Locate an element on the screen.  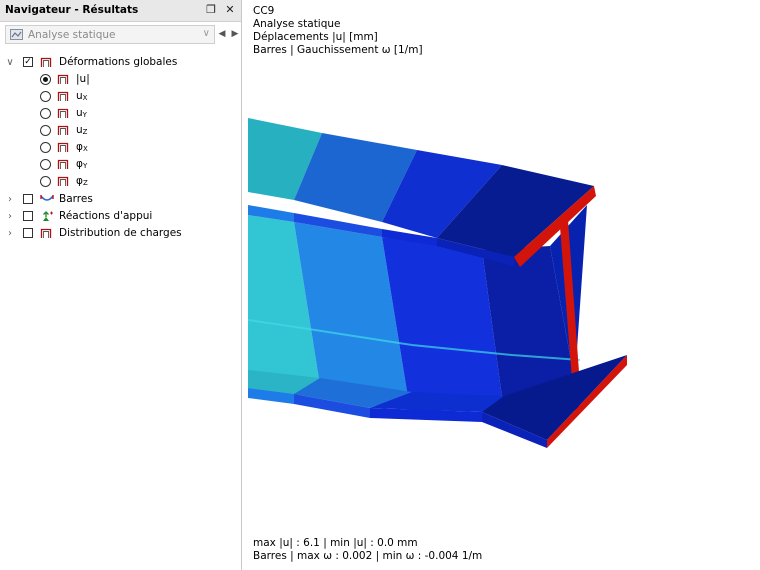
tree-item-members: › Barres is located at coordinates (120, 199).